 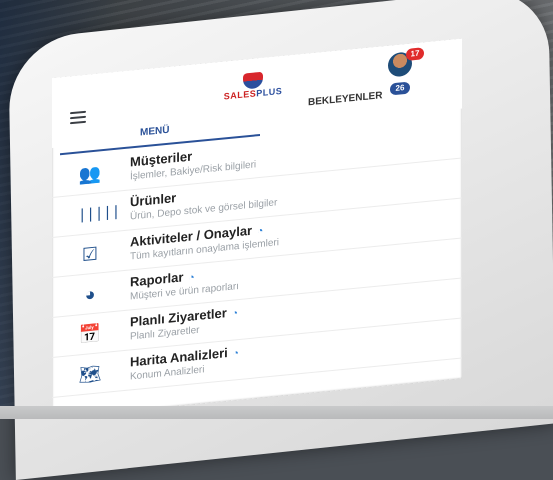 What do you see at coordinates (345, 99) in the screenshot?
I see `tab-bekleyenler: BEKLEYENLER` at bounding box center [345, 99].